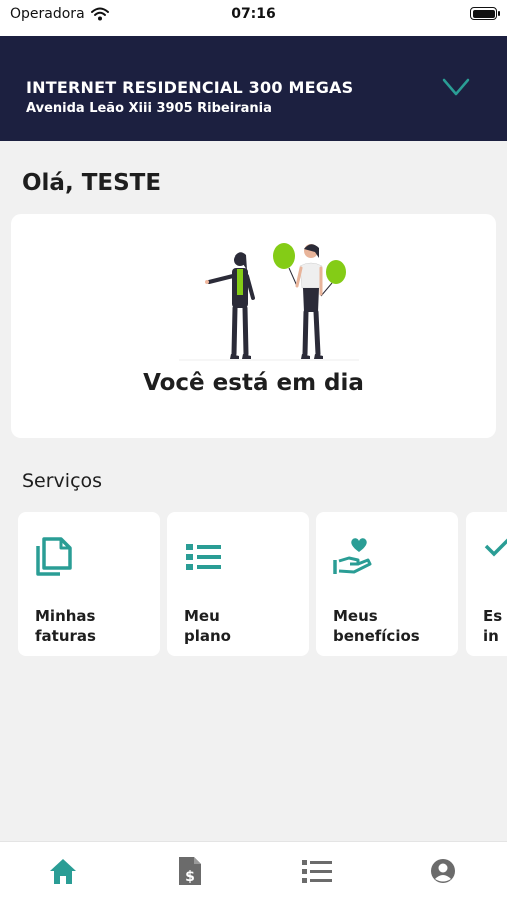 Image resolution: width=507 pixels, height=900 pixels. I want to click on services-title: Serviços, so click(62, 481).